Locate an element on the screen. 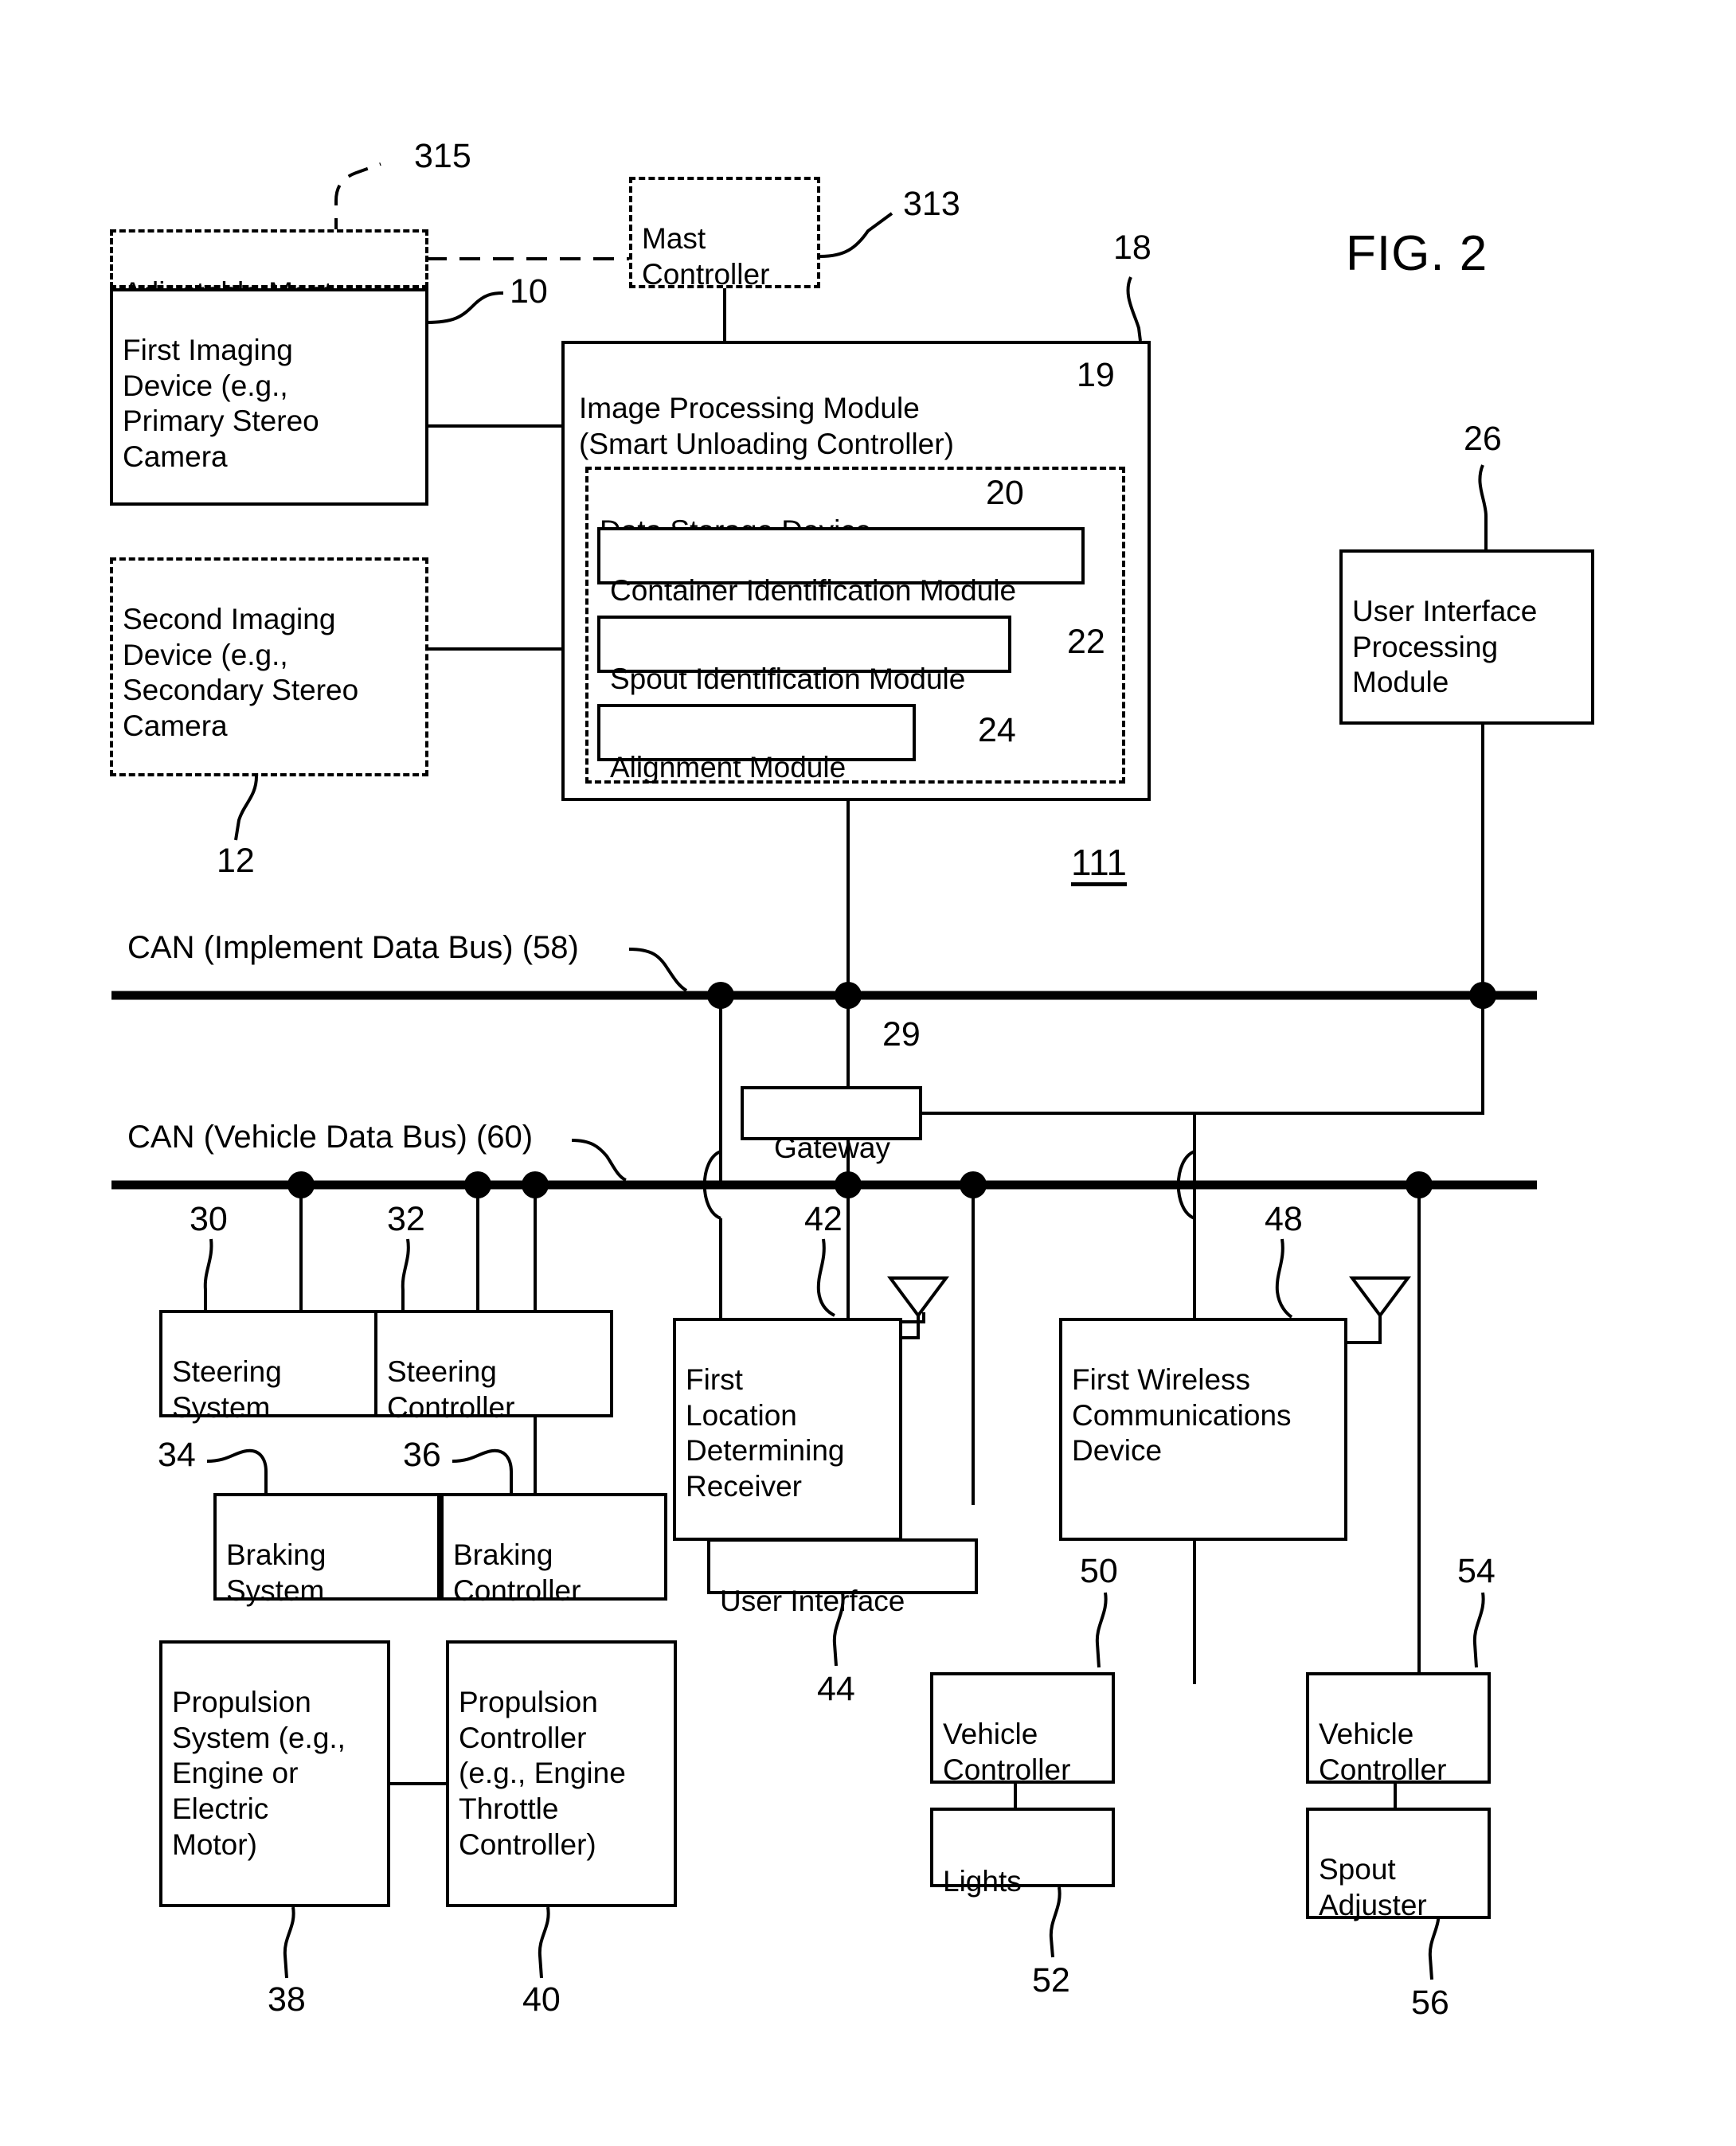  ref-26: 26 is located at coordinates (1483, 439).